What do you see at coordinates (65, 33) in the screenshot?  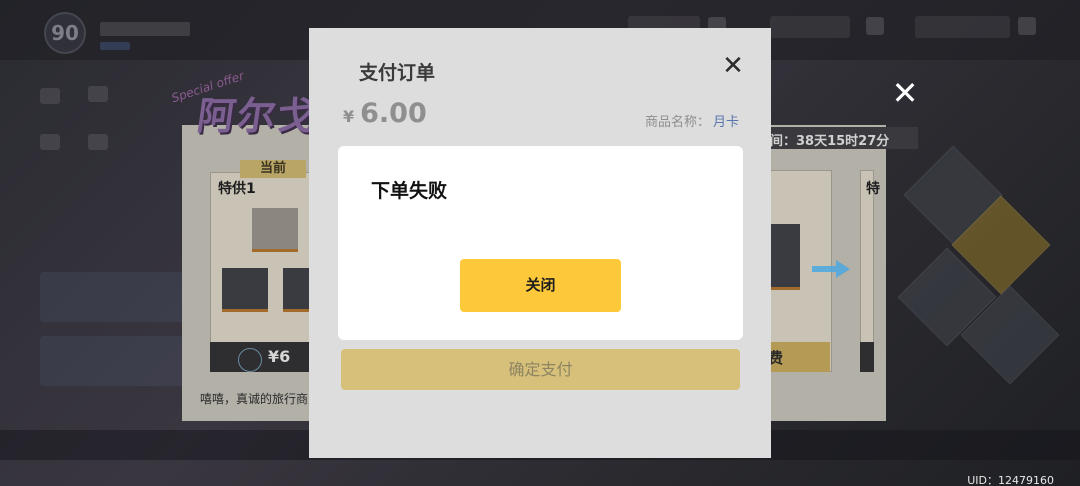 I see `player-level-badge: 90` at bounding box center [65, 33].